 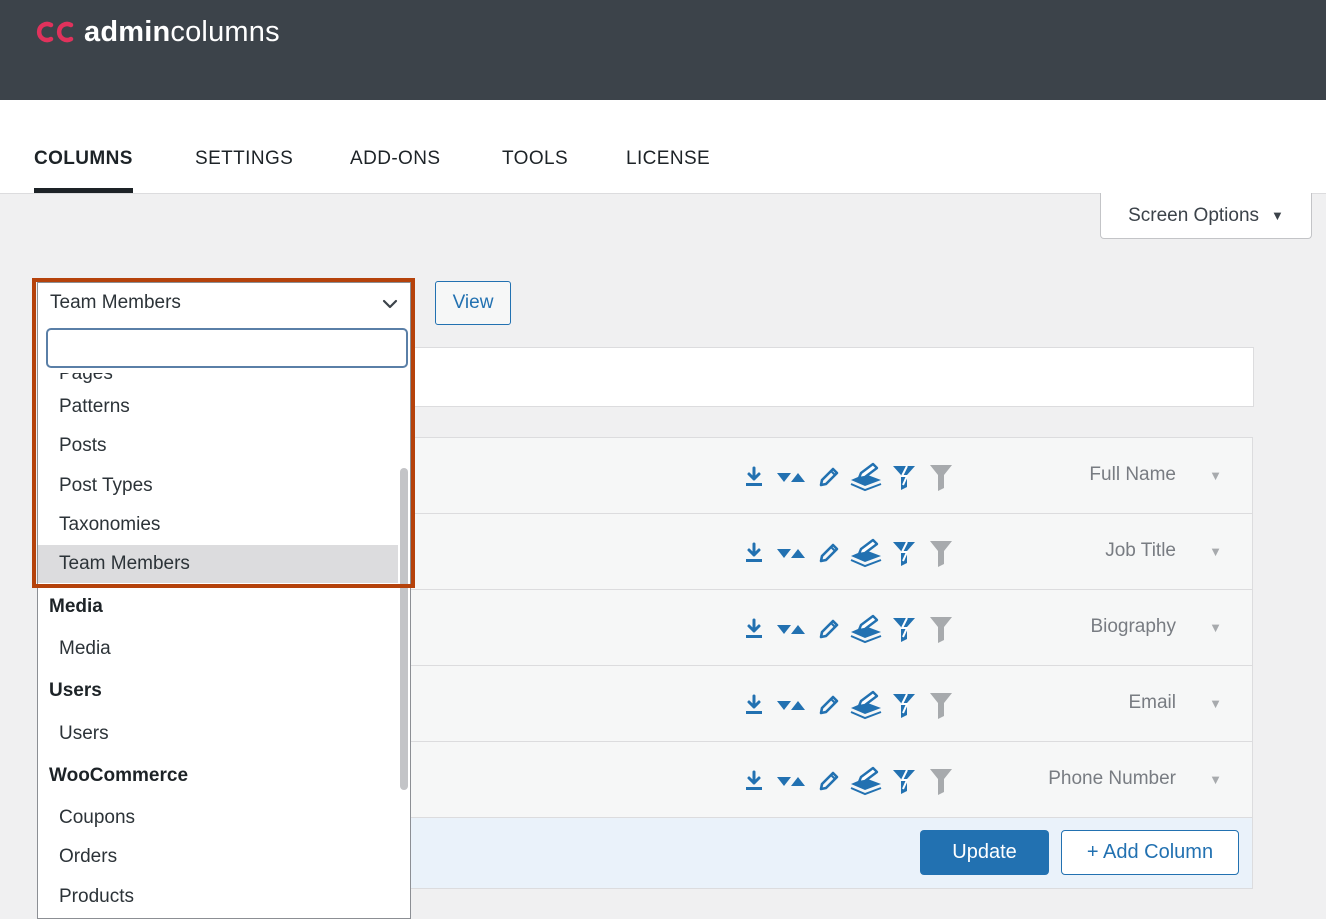 What do you see at coordinates (55, 32) in the screenshot?
I see `logo-mark-icon` at bounding box center [55, 32].